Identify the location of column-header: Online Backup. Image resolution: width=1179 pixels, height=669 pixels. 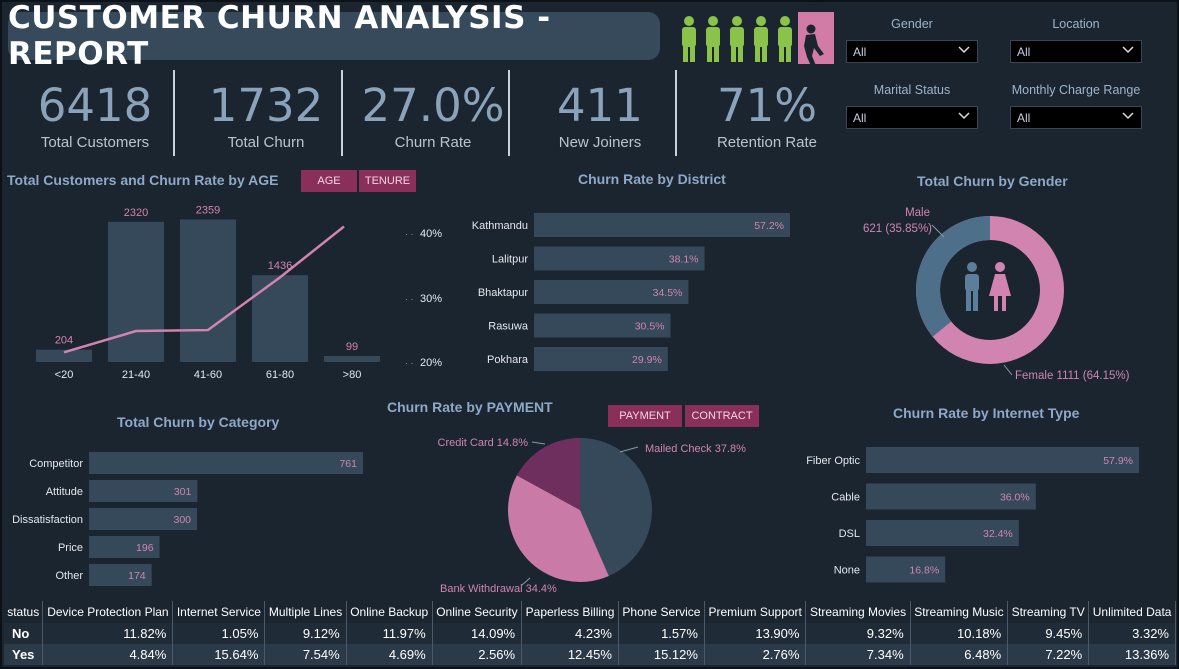
(389, 612).